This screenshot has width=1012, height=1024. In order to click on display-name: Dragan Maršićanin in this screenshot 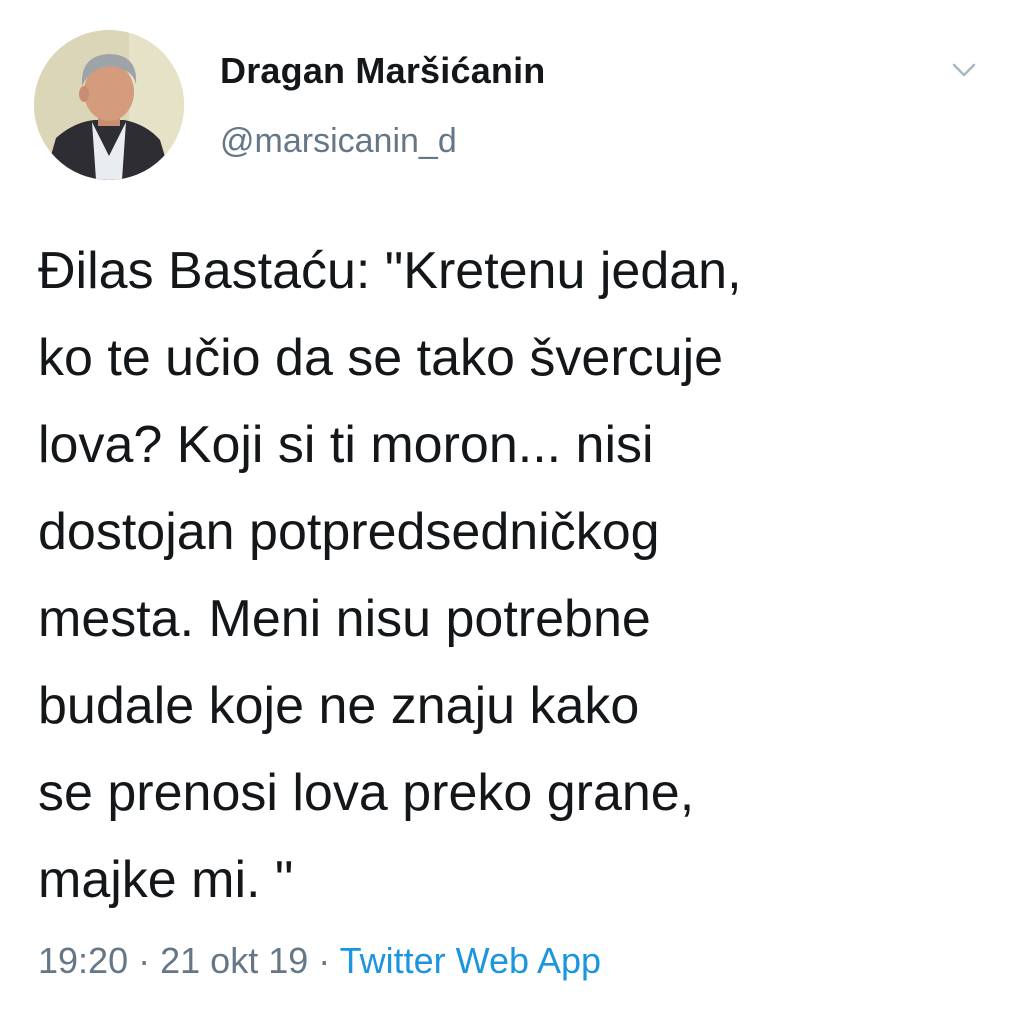, I will do `click(383, 71)`.